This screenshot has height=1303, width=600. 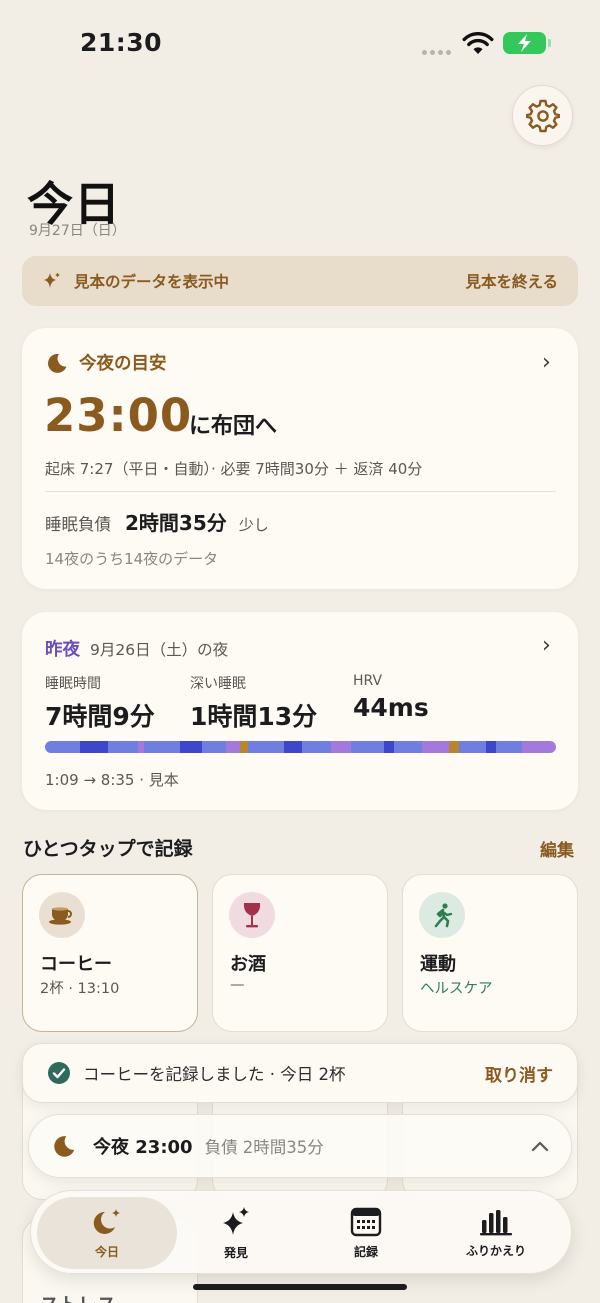 What do you see at coordinates (110, 953) in the screenshot?
I see `quick-log-coffee: コーヒー 2杯 · 13:10` at bounding box center [110, 953].